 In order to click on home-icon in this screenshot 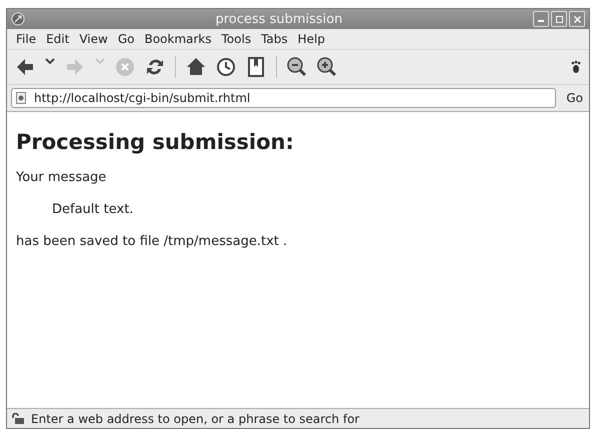, I will do `click(196, 67)`.